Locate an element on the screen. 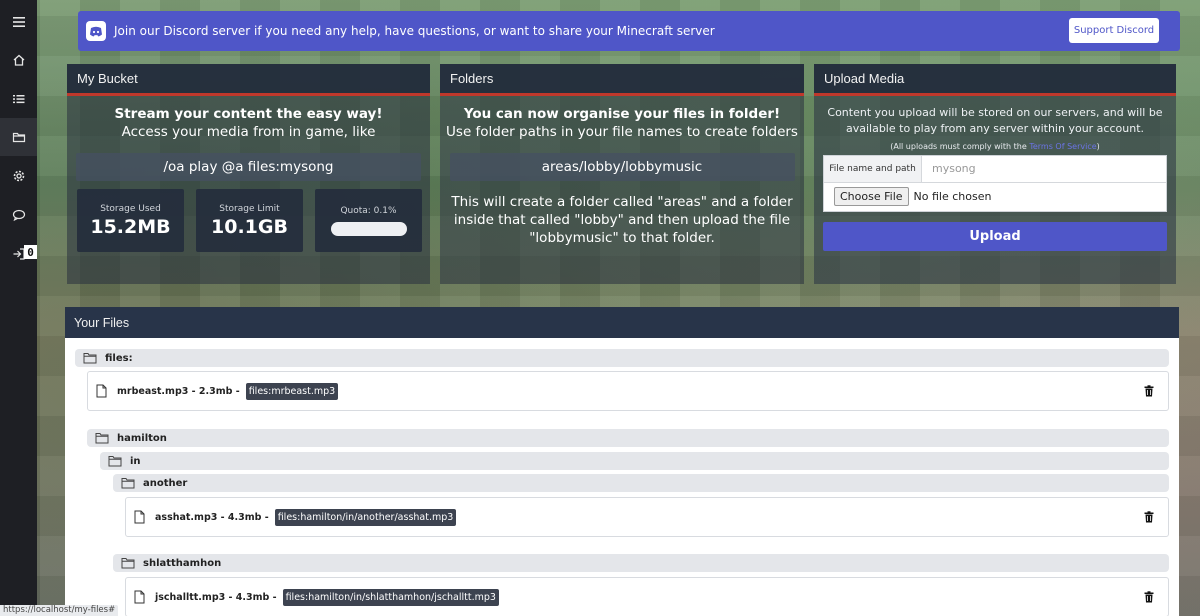 This screenshot has width=1200, height=616. file-name-label: File name and path is located at coordinates (873, 168).